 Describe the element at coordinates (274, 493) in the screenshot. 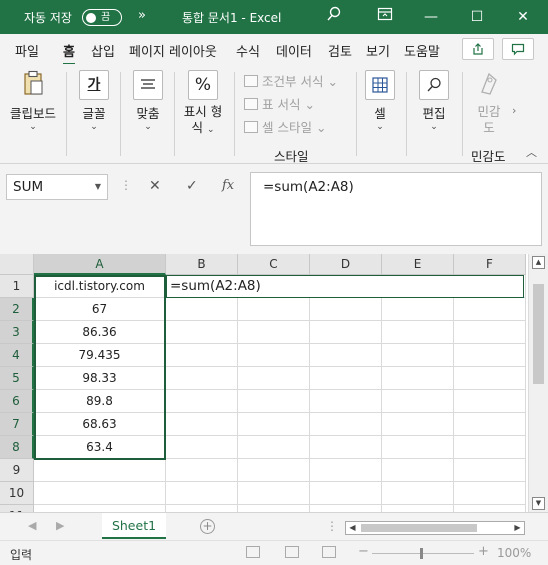

I see `cell-c10` at that location.